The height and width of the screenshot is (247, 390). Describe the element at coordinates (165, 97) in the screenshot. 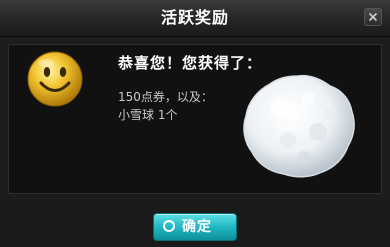

I see `reward-coupons-text: 150点券，以及：` at that location.